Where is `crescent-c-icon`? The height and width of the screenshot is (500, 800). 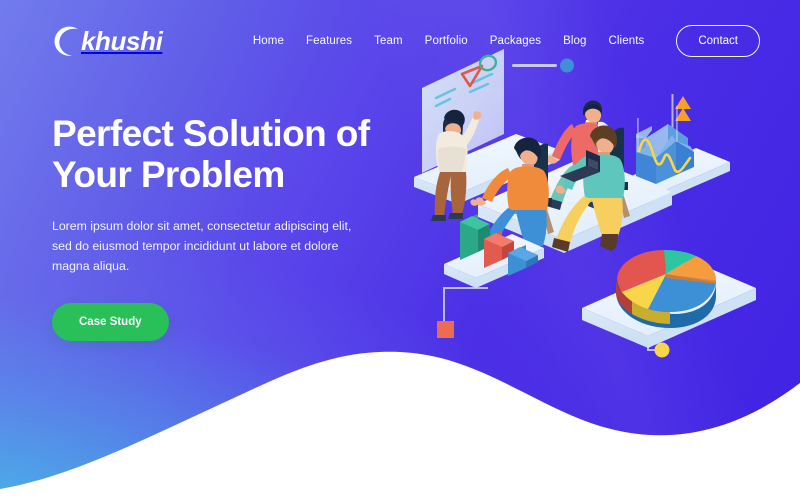 crescent-c-icon is located at coordinates (66, 41).